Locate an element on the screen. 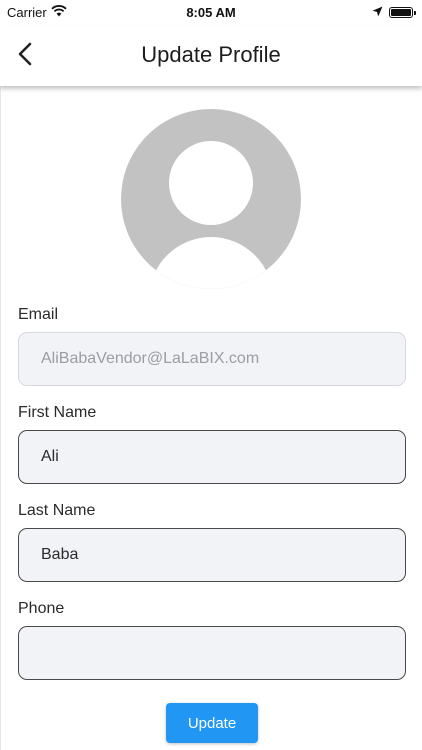  last-name-label: Last Name is located at coordinates (57, 510).